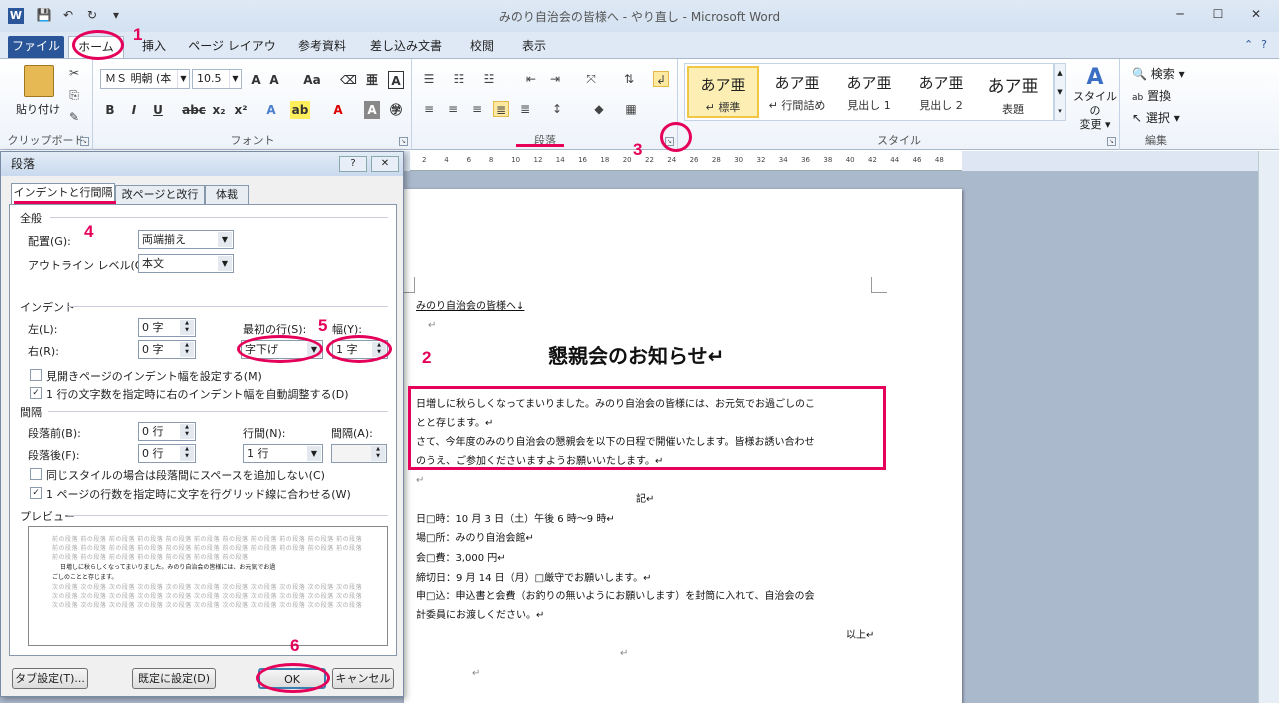 The height and width of the screenshot is (703, 1279). Describe the element at coordinates (531, 79) in the screenshot. I see `decrease-indent-icon: ⇤` at that location.